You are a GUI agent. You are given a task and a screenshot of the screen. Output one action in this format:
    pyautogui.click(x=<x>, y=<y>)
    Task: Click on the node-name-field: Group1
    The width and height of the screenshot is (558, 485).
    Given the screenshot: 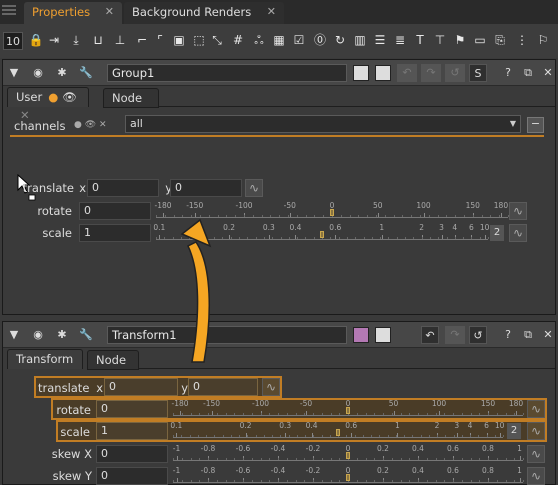 What is the action you would take?
    pyautogui.click(x=227, y=73)
    